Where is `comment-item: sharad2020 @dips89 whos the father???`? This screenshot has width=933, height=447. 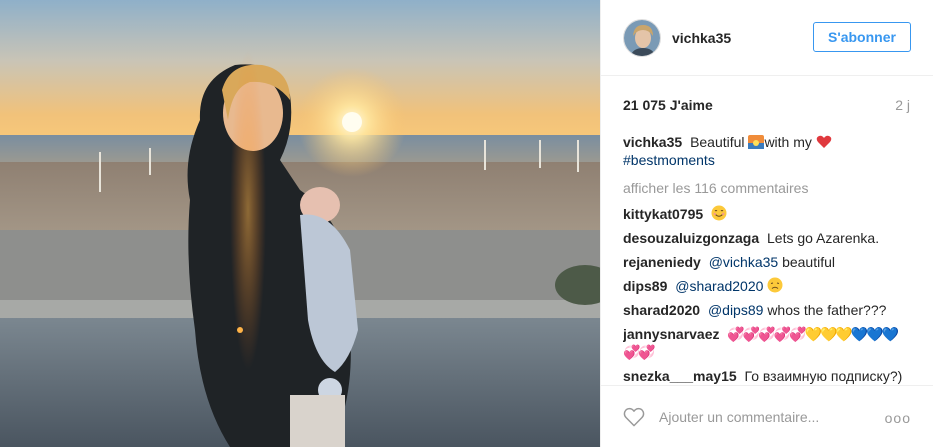
comment-item: sharad2020 @dips89 whos the father??? is located at coordinates (768, 310).